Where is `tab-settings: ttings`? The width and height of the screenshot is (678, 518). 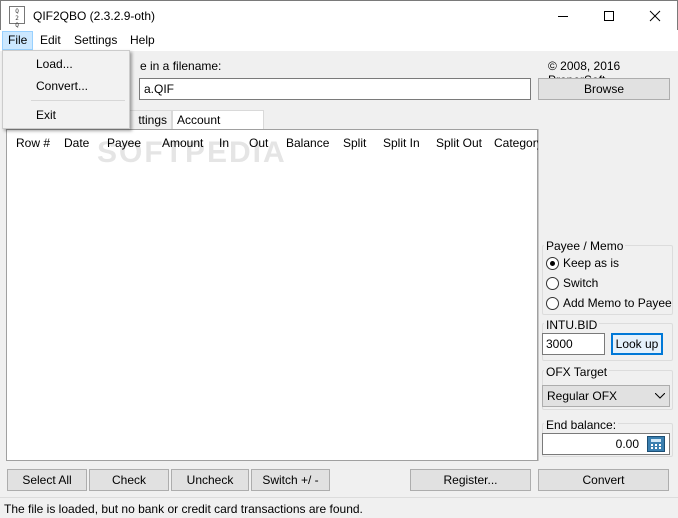 tab-settings: ttings is located at coordinates (151, 120).